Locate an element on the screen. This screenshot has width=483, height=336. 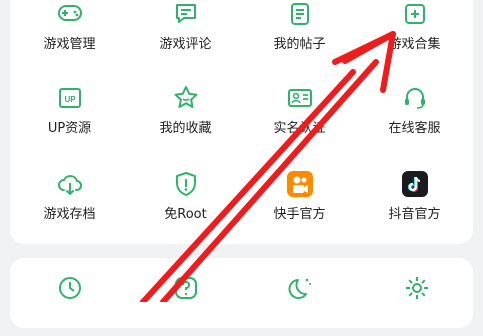
grid-item-label: 游戏合集 is located at coordinates (414, 44).